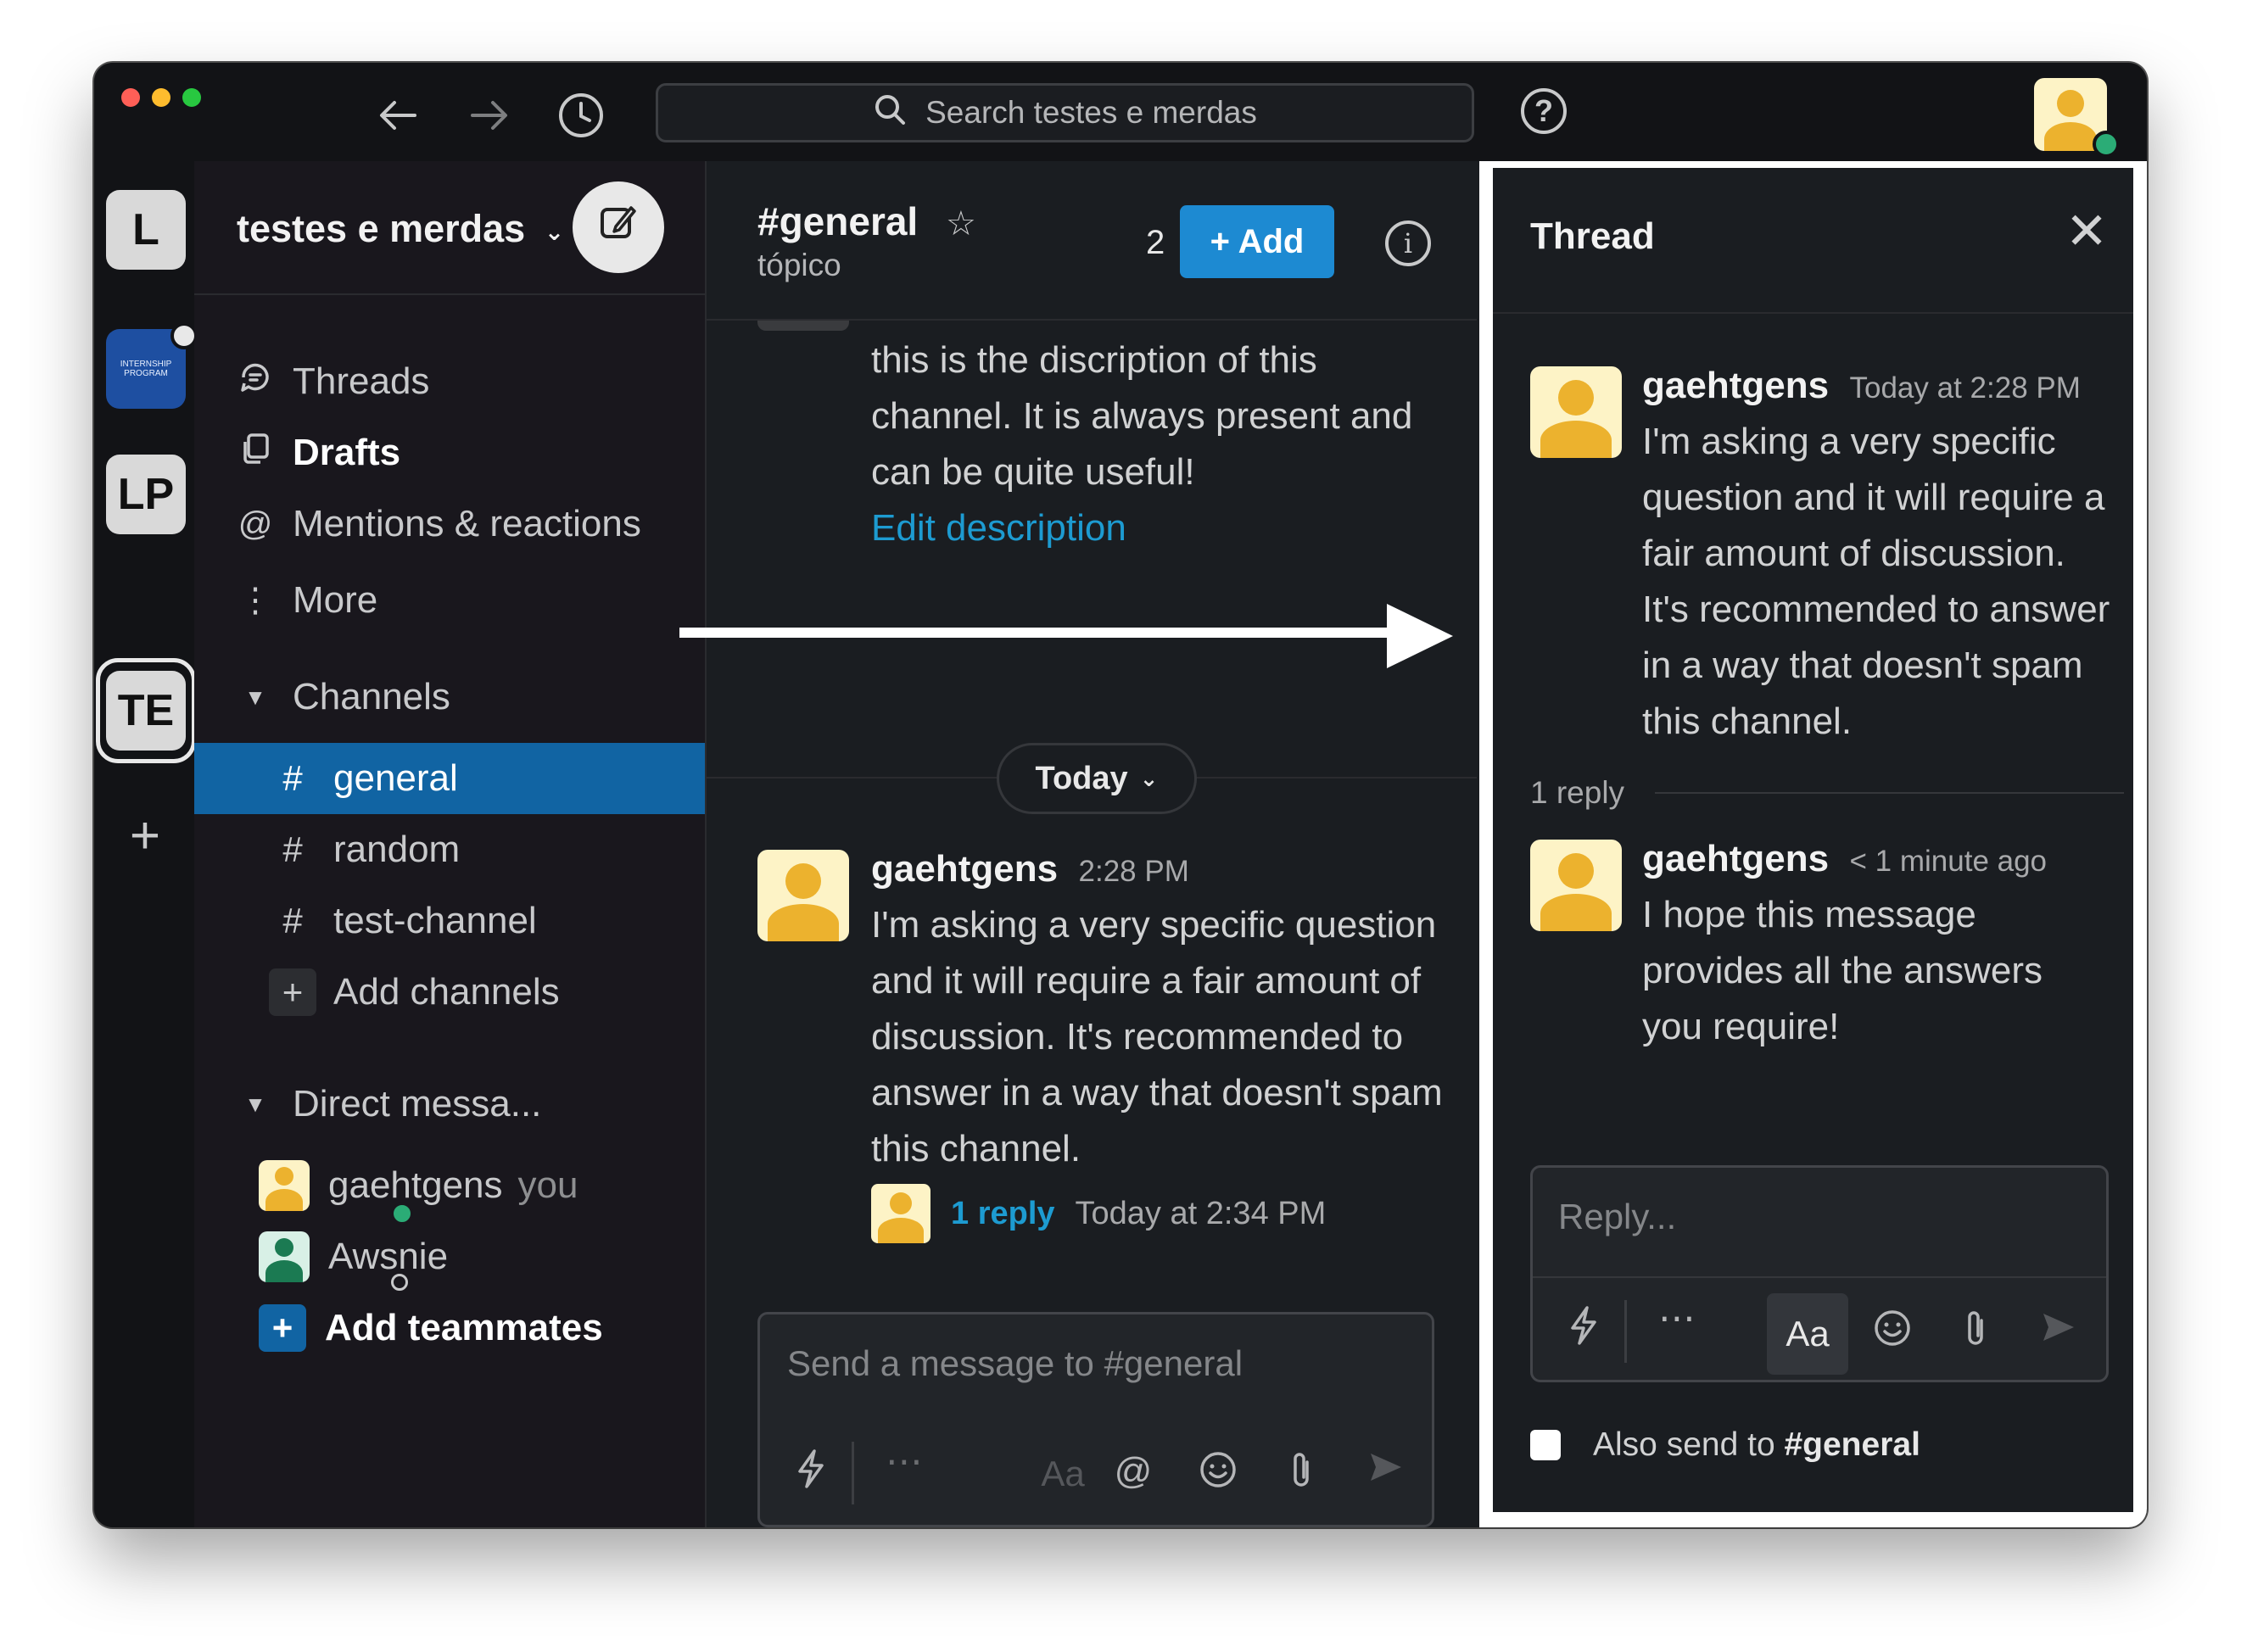 The height and width of the screenshot is (1652, 2241). I want to click on channels-section-header: ▼ Channels, so click(449, 697).